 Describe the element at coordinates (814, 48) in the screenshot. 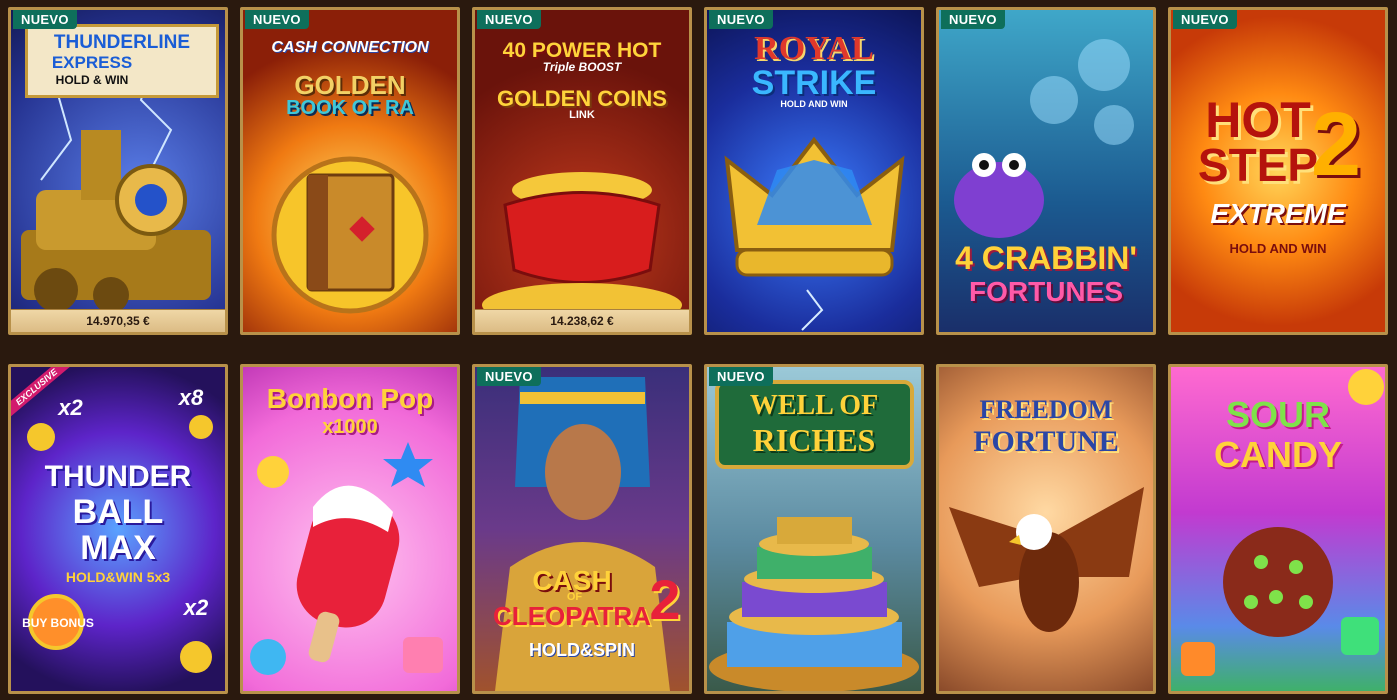

I see `game-title: ROYAL` at that location.